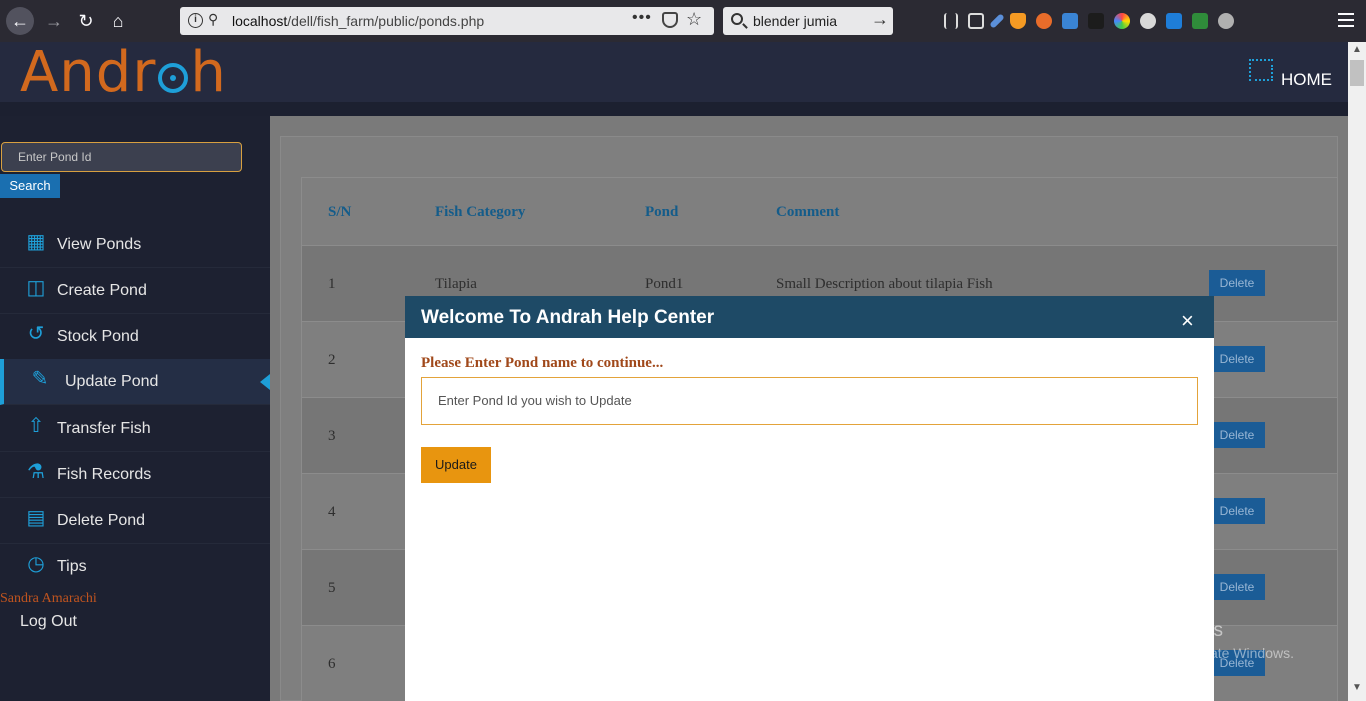 This screenshot has height=701, width=1366. What do you see at coordinates (1044, 21) in the screenshot?
I see `owl-icon` at bounding box center [1044, 21].